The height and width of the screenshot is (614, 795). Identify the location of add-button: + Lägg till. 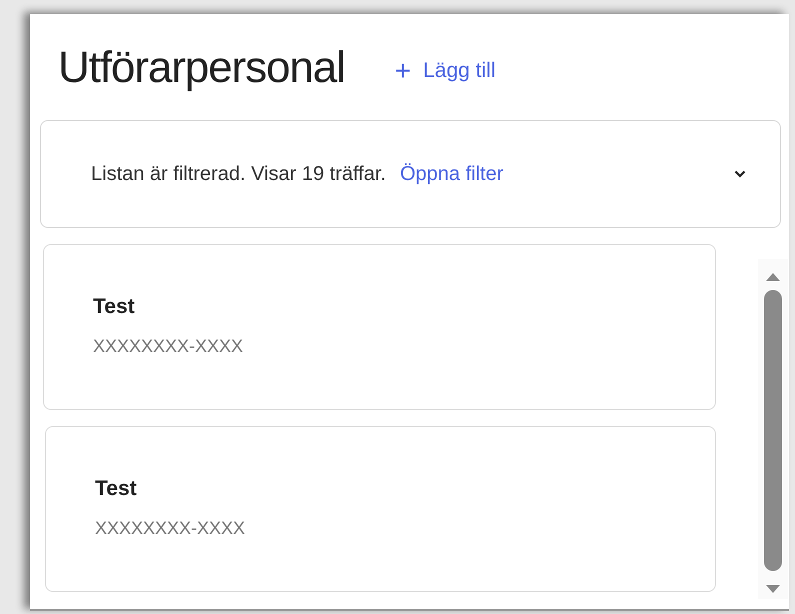
(445, 71).